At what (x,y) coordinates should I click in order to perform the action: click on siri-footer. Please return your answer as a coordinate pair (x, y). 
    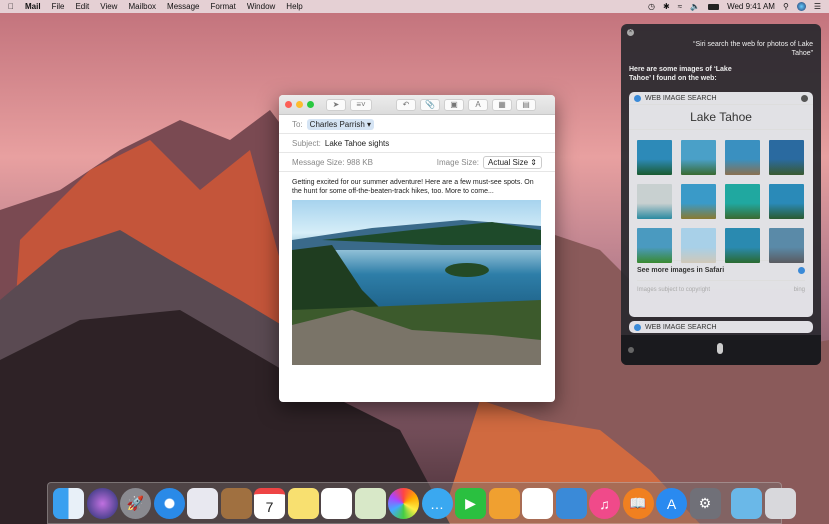
    Looking at the image, I should click on (721, 350).